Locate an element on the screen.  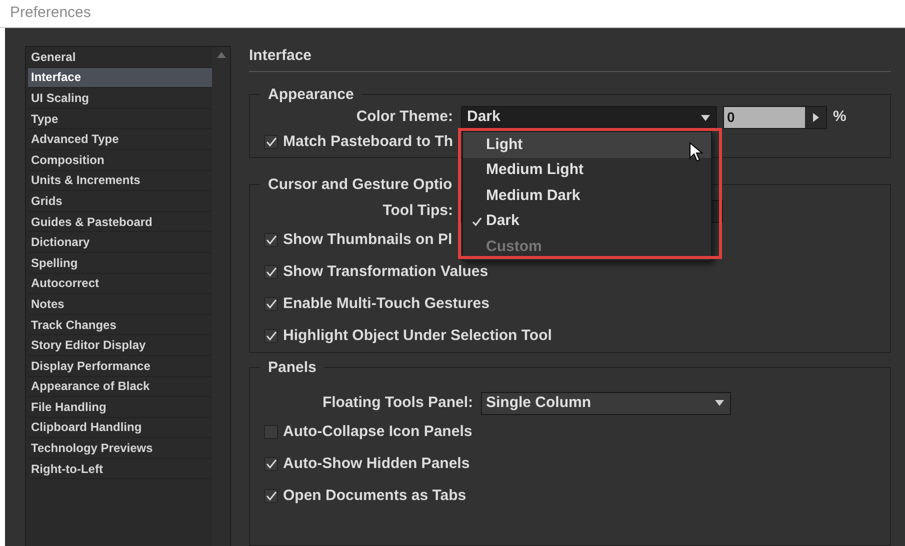
percent-field: 0 is located at coordinates (775, 117).